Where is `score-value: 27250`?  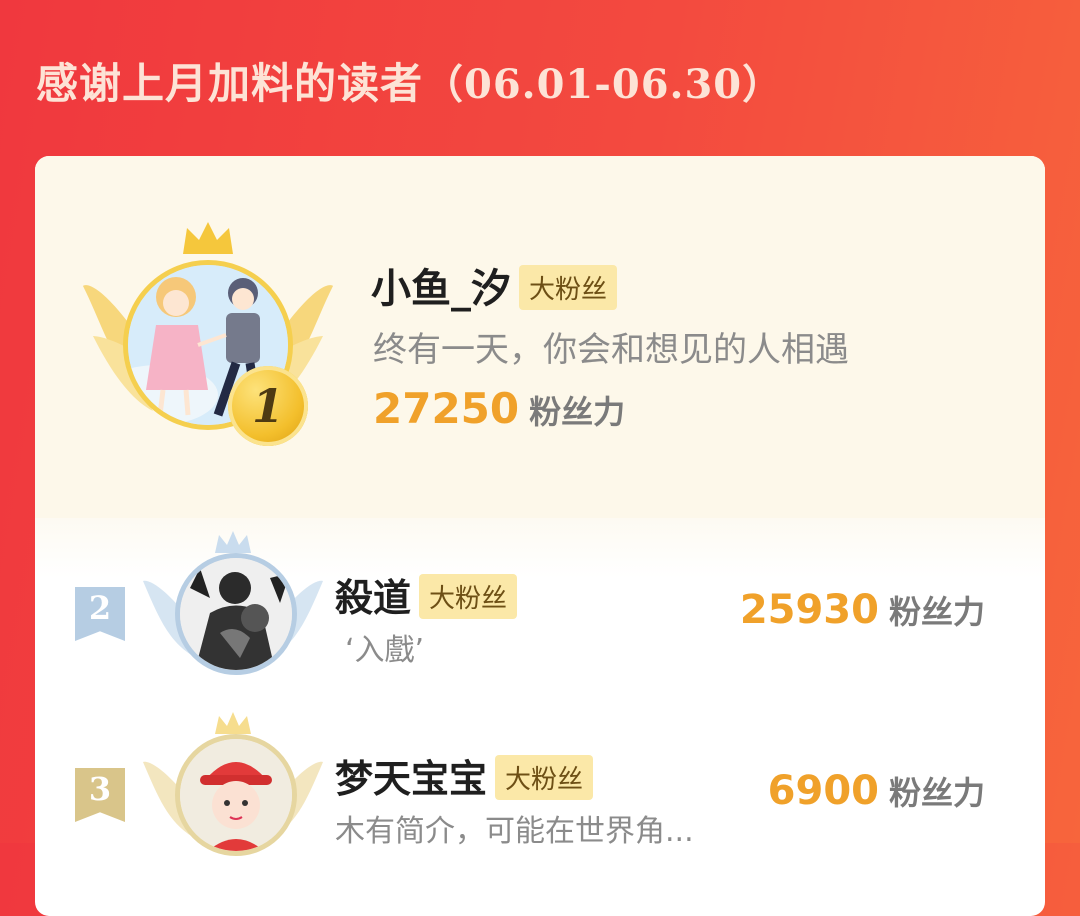 score-value: 27250 is located at coordinates (446, 408).